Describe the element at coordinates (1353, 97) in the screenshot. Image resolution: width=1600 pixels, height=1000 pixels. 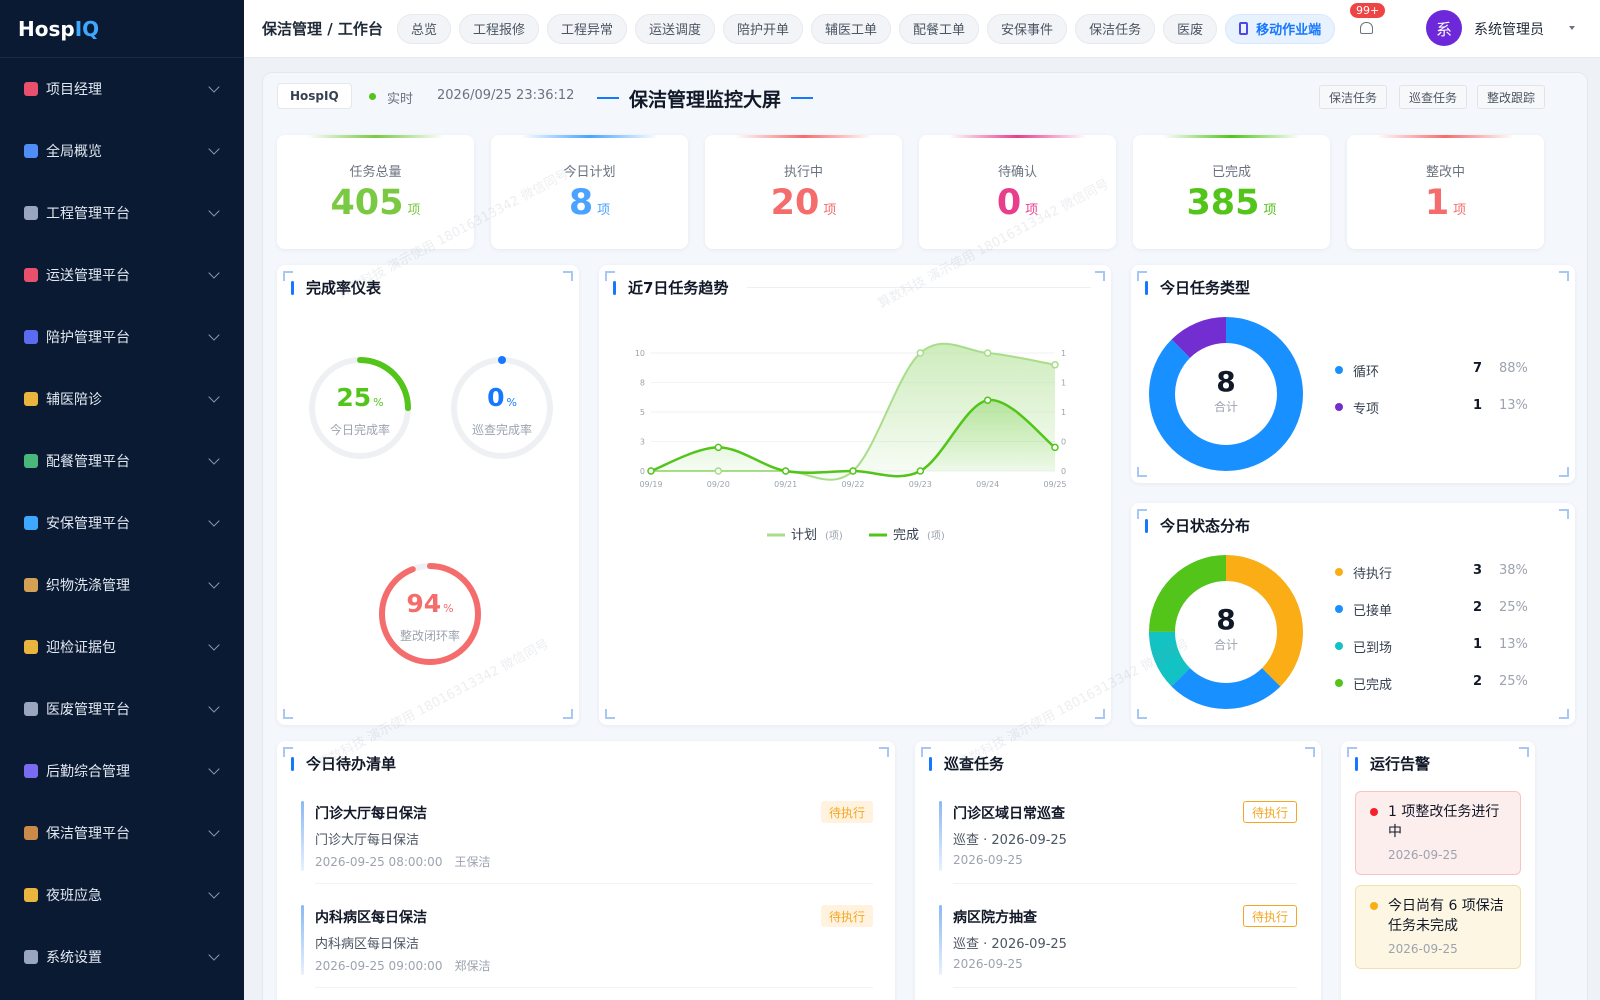
I see `cleaning-task-button: 保洁任务` at that location.